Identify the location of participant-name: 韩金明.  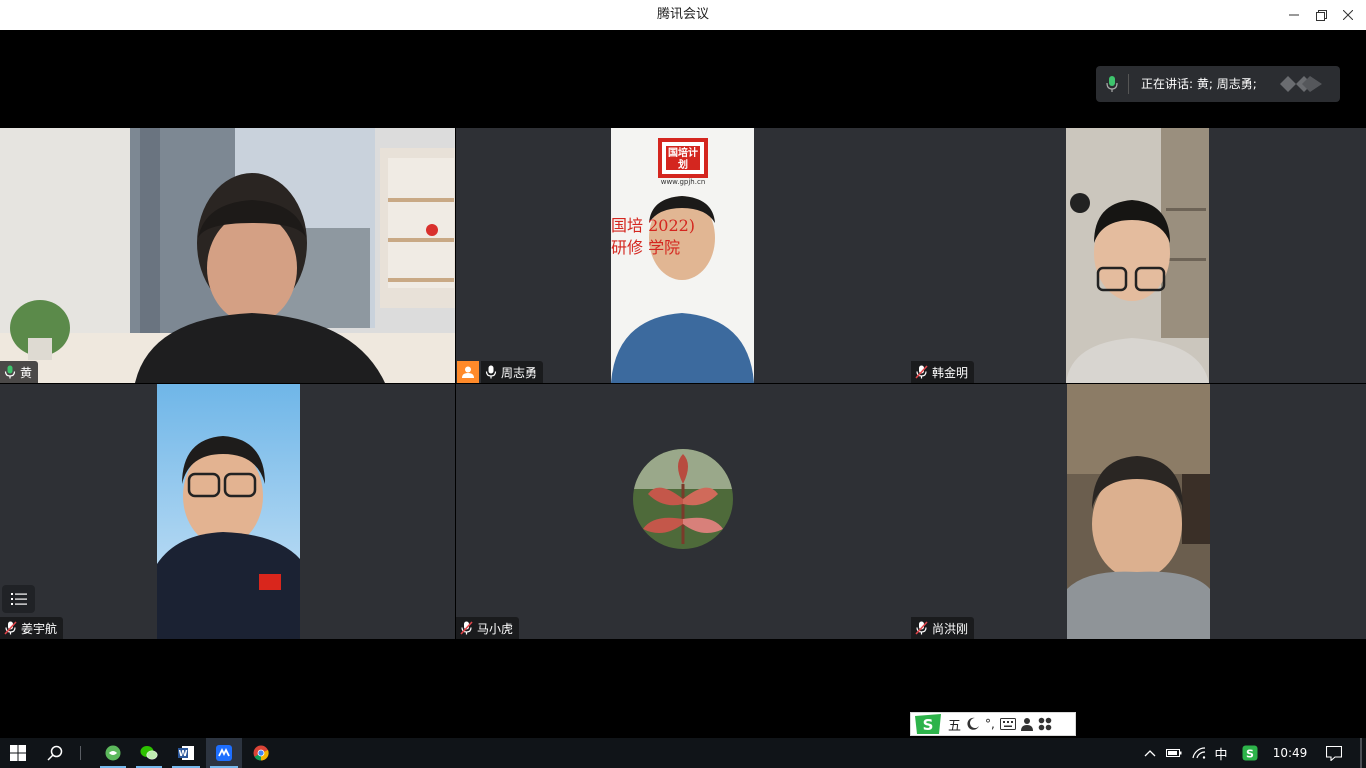
(950, 372).